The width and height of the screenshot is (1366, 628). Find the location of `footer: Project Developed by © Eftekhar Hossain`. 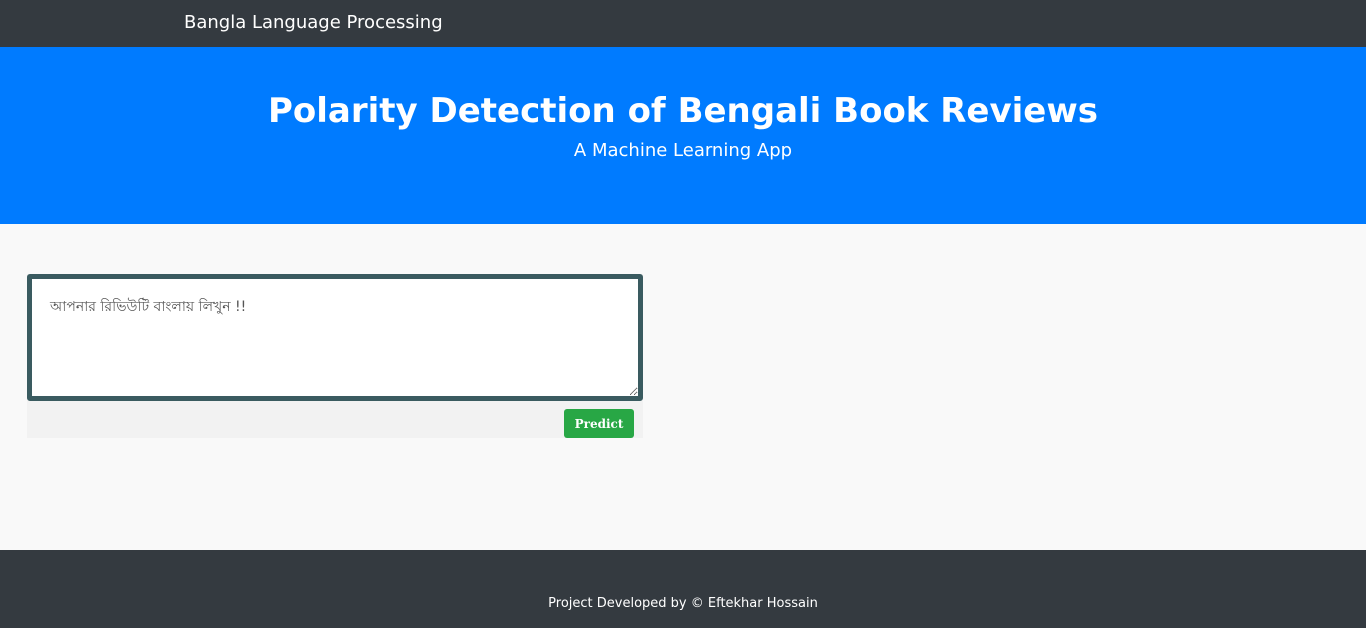

footer: Project Developed by © Eftekhar Hossain is located at coordinates (683, 589).